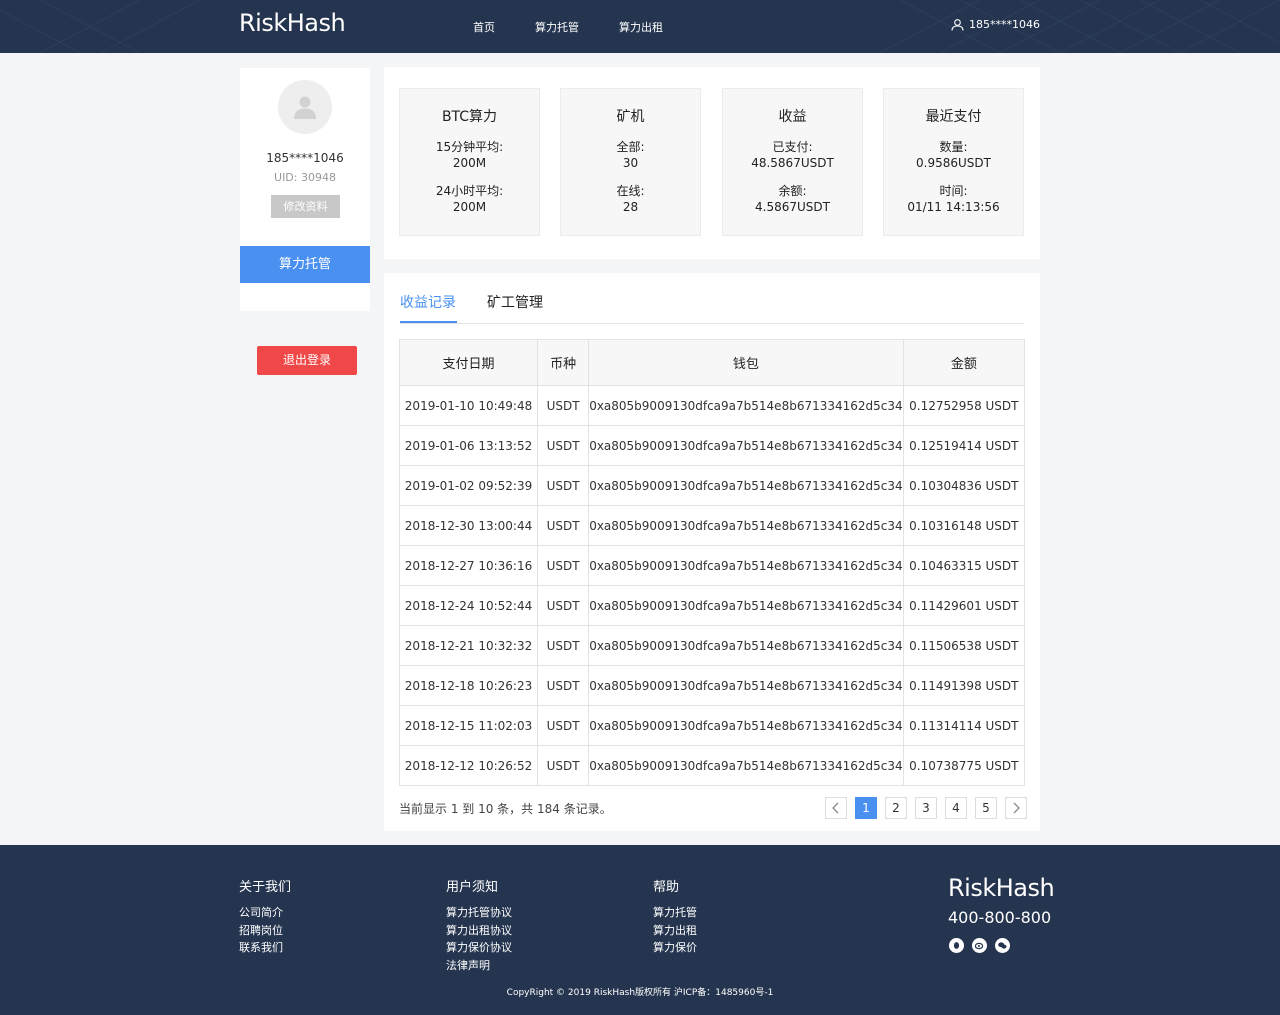 This screenshot has width=1280, height=1015. What do you see at coordinates (792, 147) in the screenshot?
I see `stat-label: 已支付:` at bounding box center [792, 147].